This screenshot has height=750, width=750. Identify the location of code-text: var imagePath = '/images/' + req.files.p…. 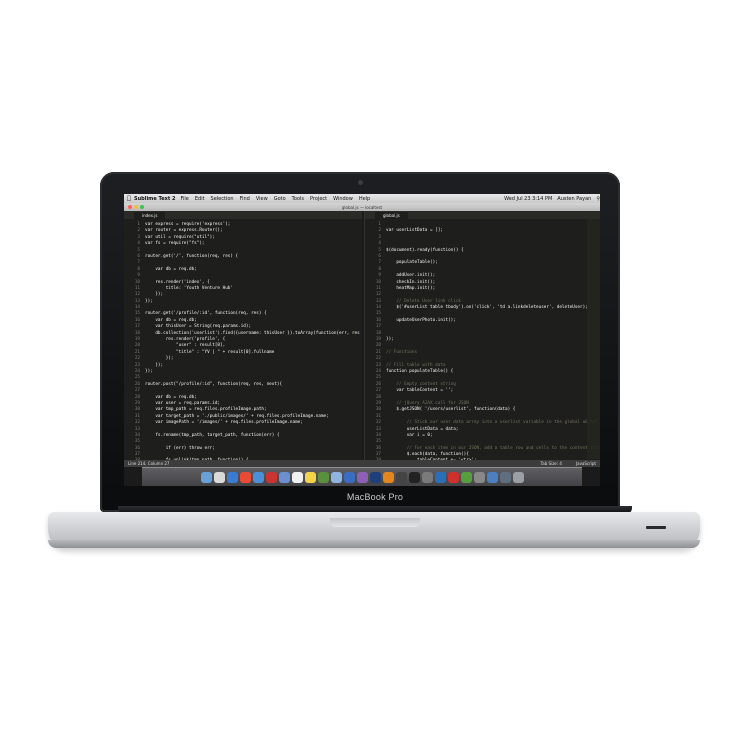
(224, 423).